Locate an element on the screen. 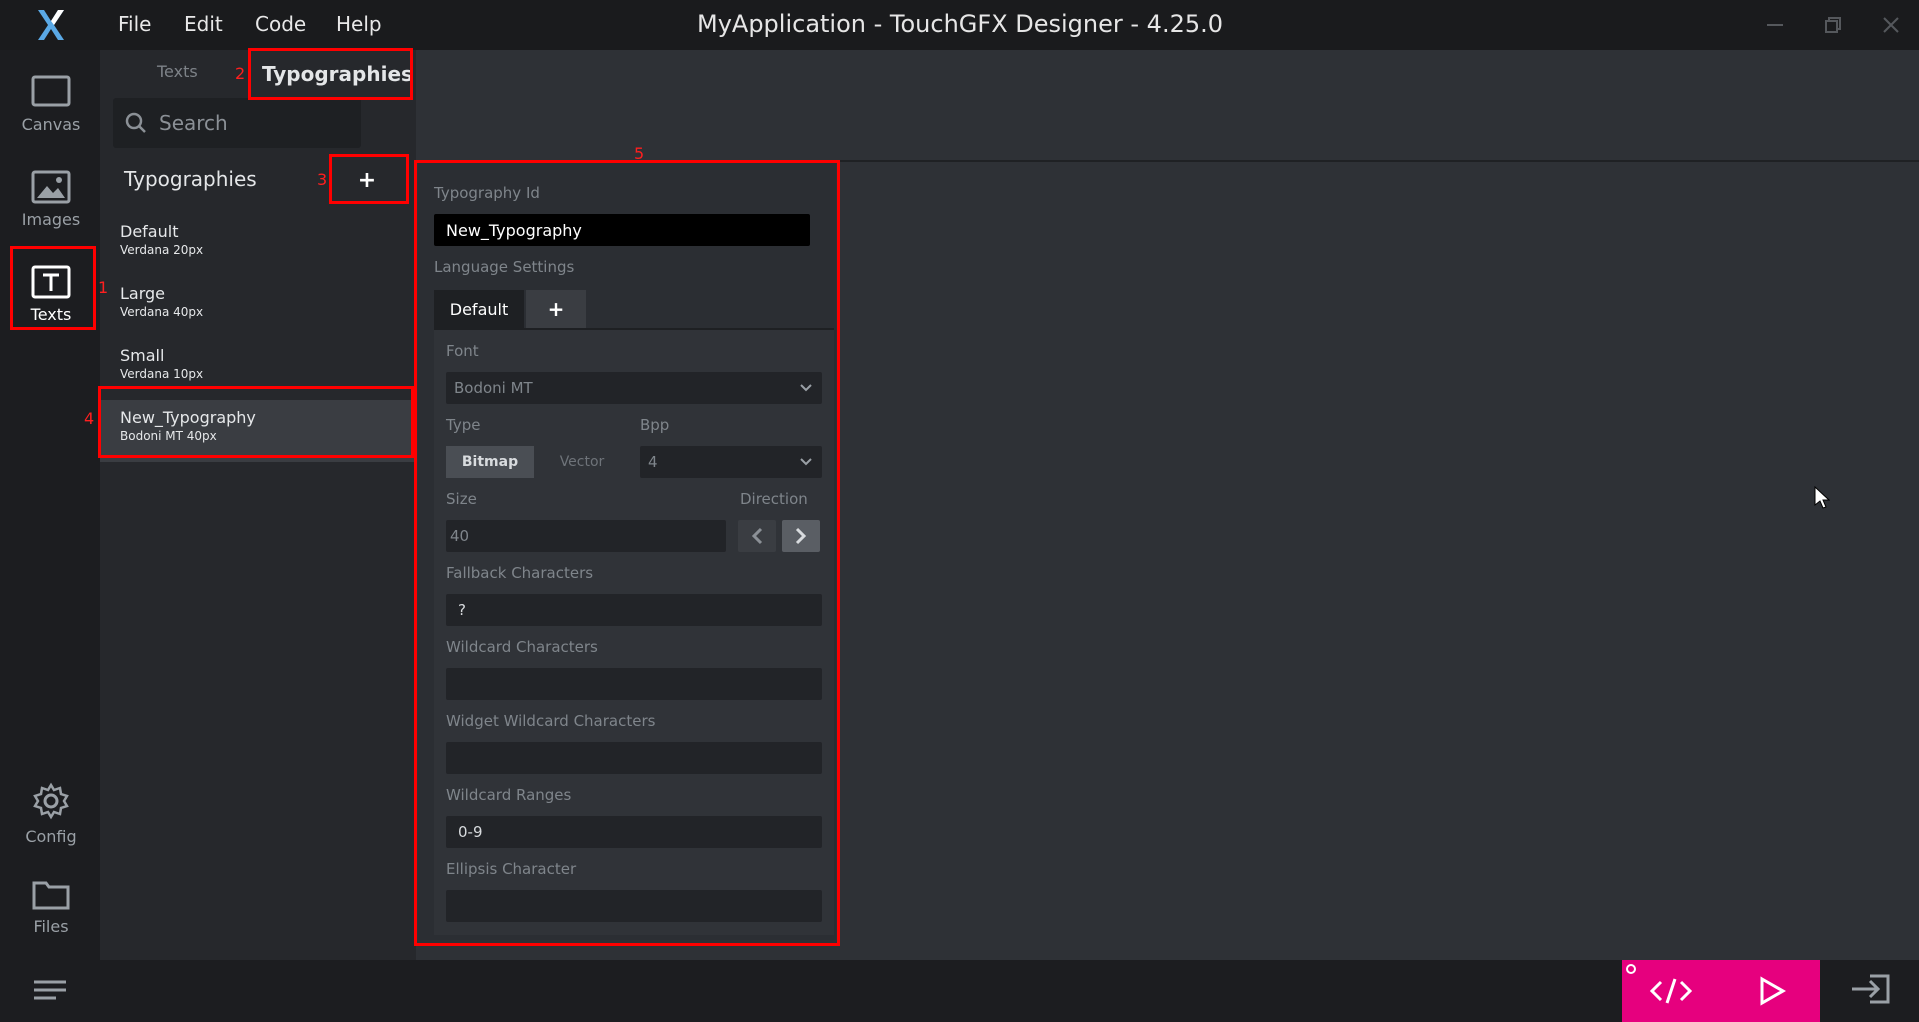 The width and height of the screenshot is (1919, 1022). minimize-icon is located at coordinates (1775, 25).